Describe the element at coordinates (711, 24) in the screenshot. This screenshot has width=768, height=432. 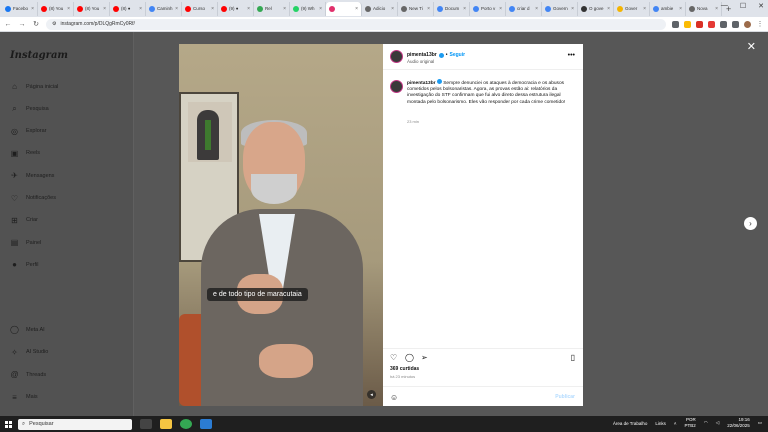
I see `youtube-ext-icon` at that location.